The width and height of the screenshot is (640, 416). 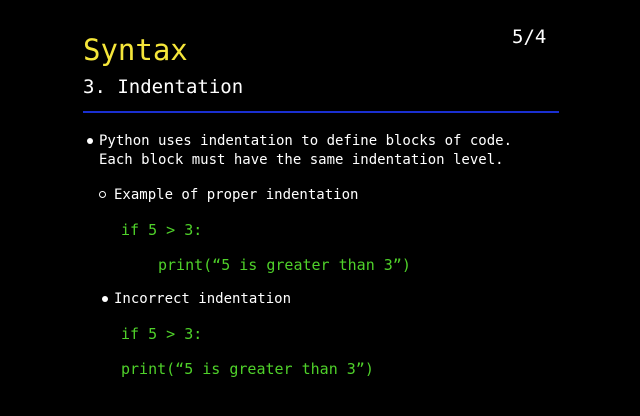 What do you see at coordinates (162, 334) in the screenshot?
I see `incorrect-code-line-1: if 5 > 3:` at bounding box center [162, 334].